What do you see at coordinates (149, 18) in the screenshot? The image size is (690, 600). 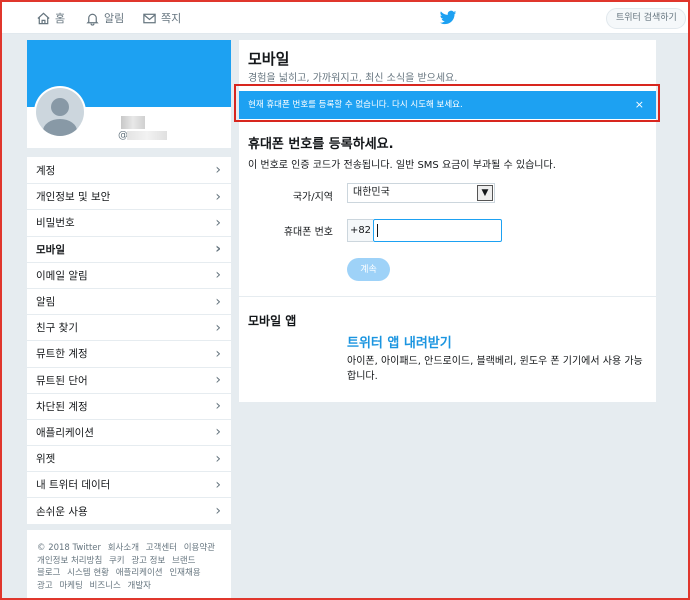 I see `envelope-icon` at bounding box center [149, 18].